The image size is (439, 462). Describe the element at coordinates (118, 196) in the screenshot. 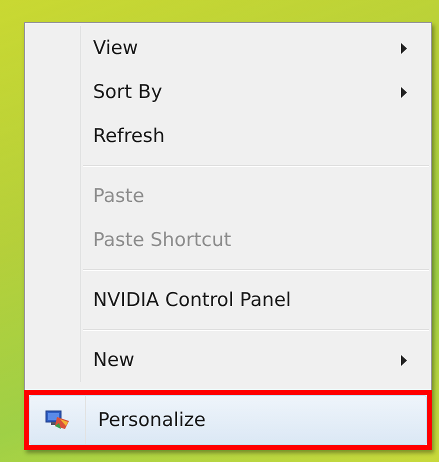

I see `menu-item-label: Paste` at that location.